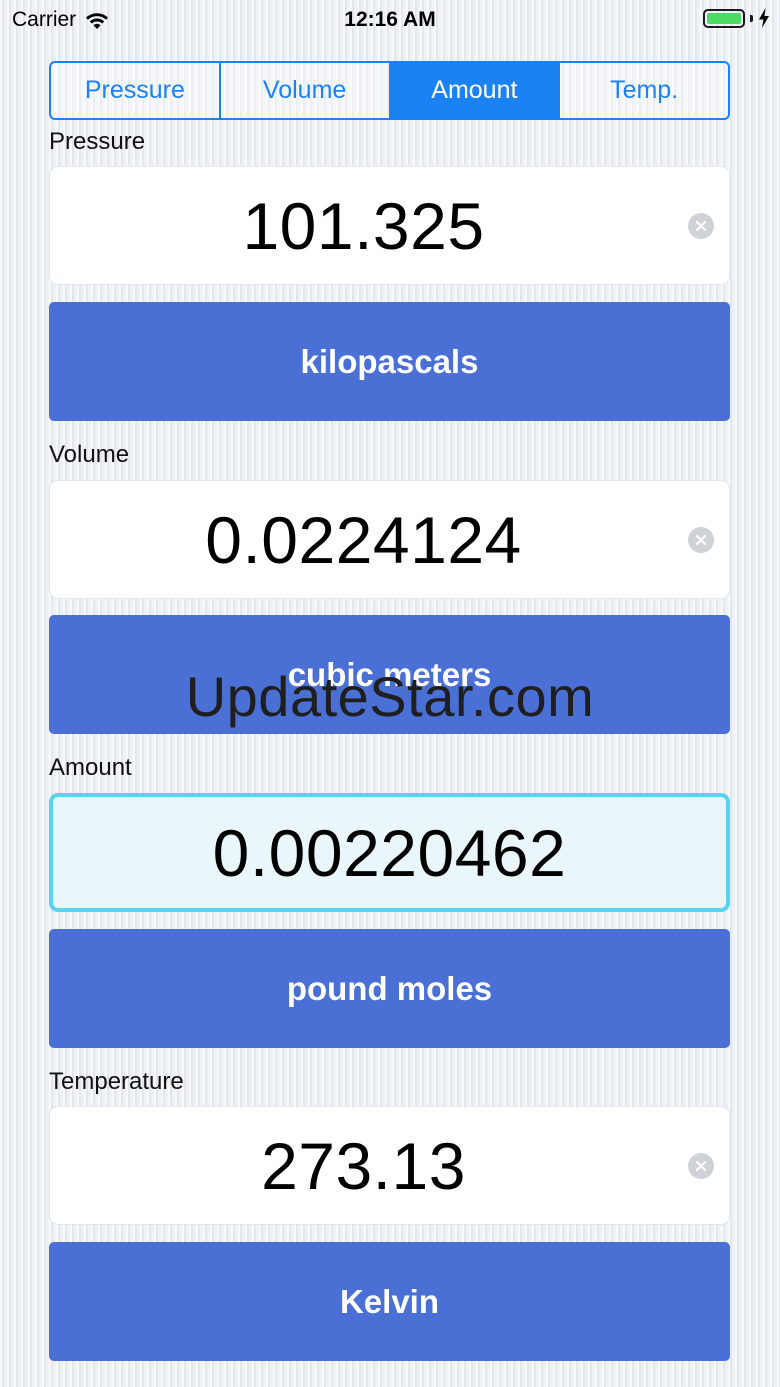  I want to click on status-time: 12:16 AM, so click(390, 19).